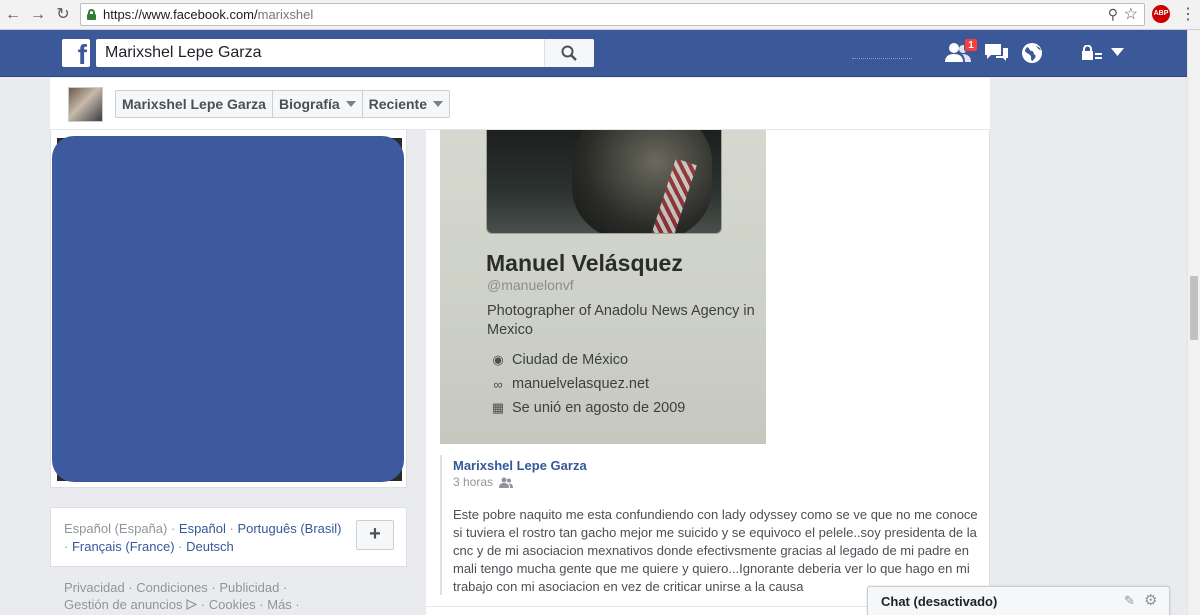 This screenshot has height=615, width=1200. I want to click on search-input, so click(320, 53).